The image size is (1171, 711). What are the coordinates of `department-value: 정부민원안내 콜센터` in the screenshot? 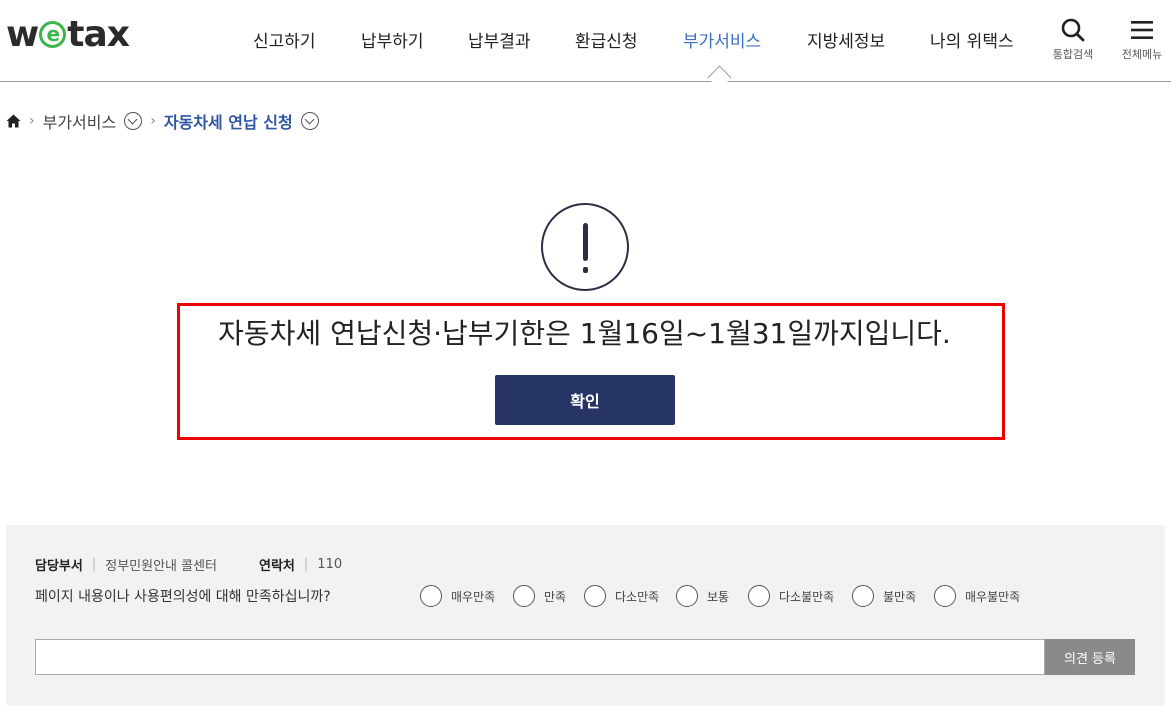 It's located at (161, 566).